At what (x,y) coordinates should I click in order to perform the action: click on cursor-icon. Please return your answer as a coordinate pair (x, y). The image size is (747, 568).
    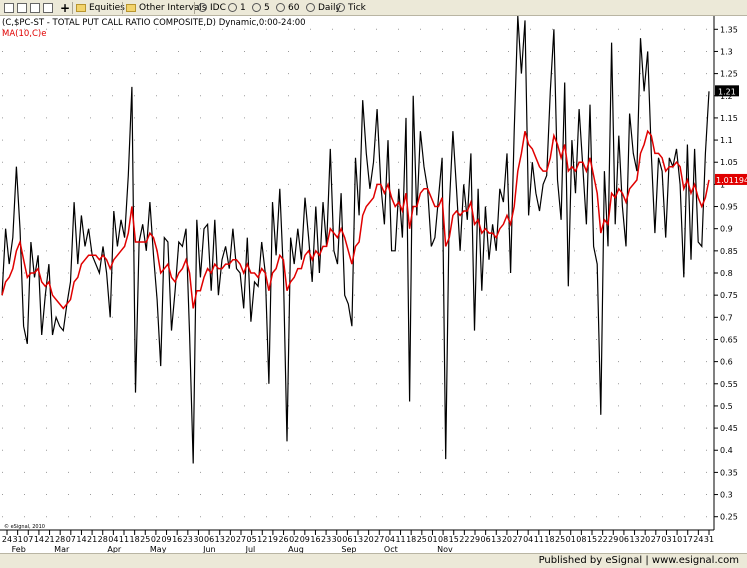
    Looking at the image, I should click on (9, 8).